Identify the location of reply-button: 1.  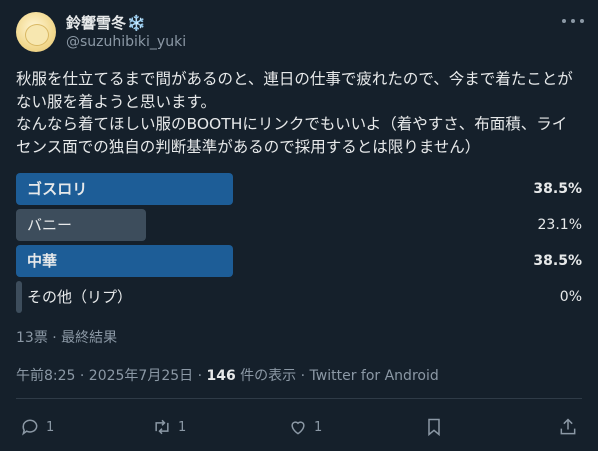
(37, 427).